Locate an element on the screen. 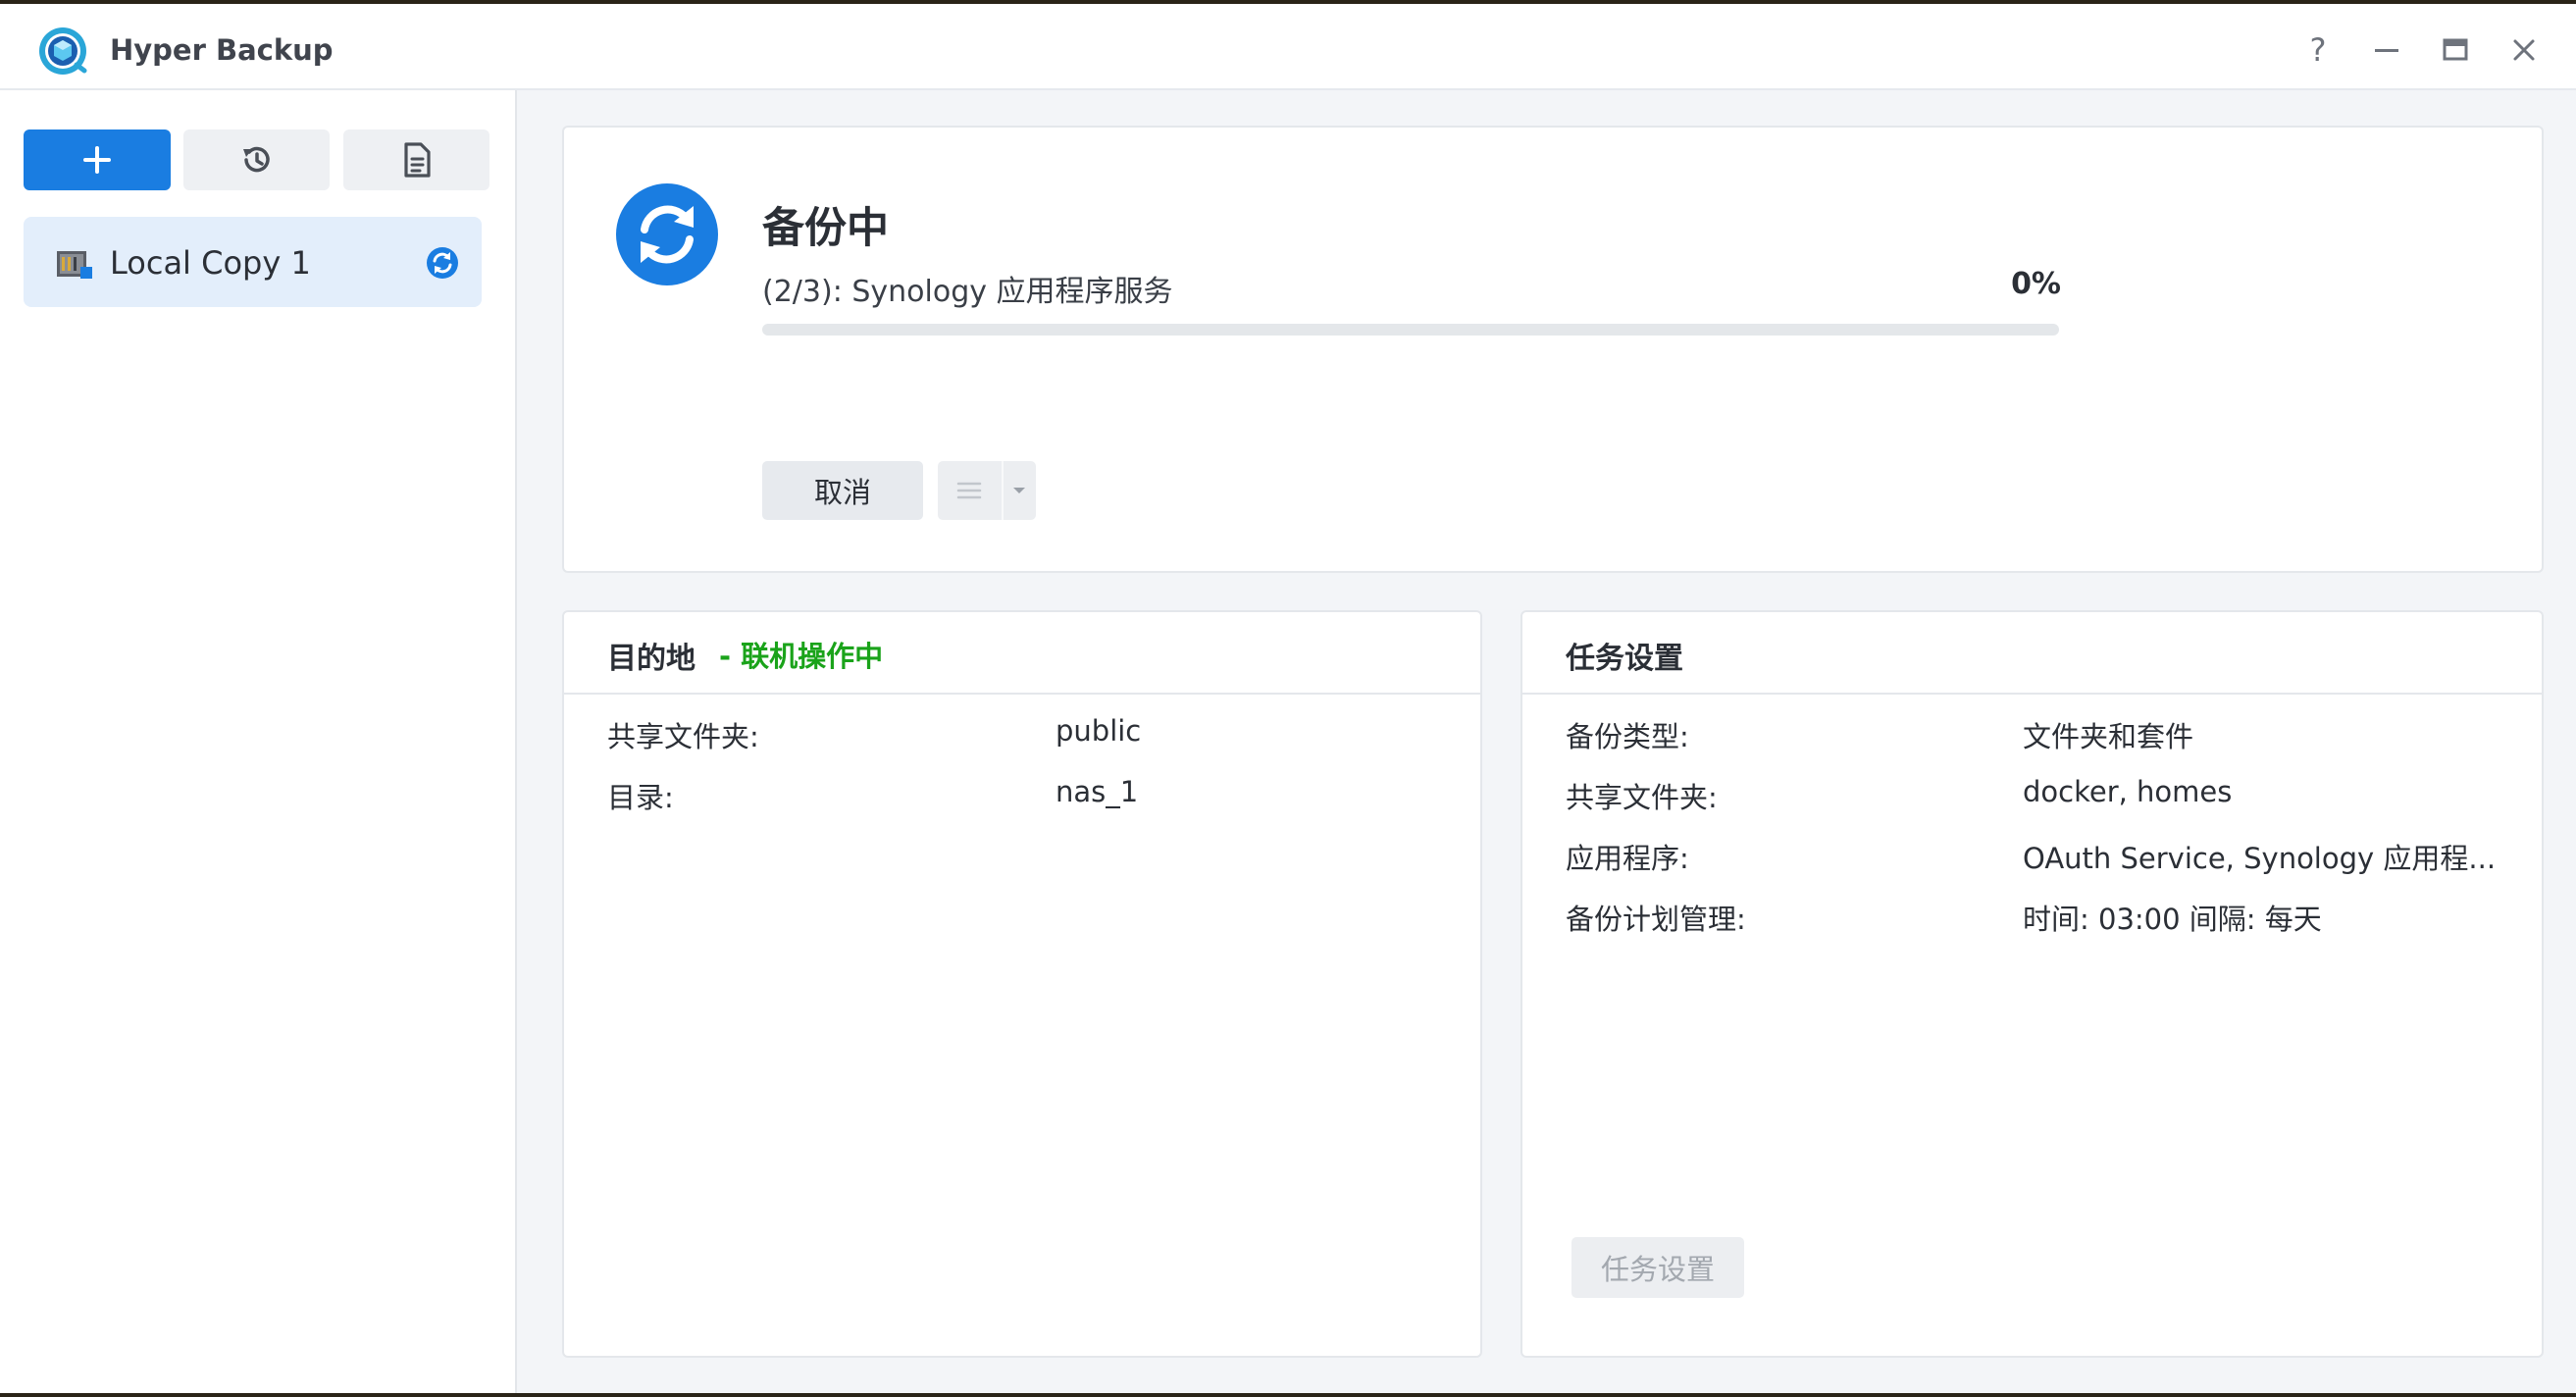  task-settings-button: 任务设置 is located at coordinates (1657, 1267).